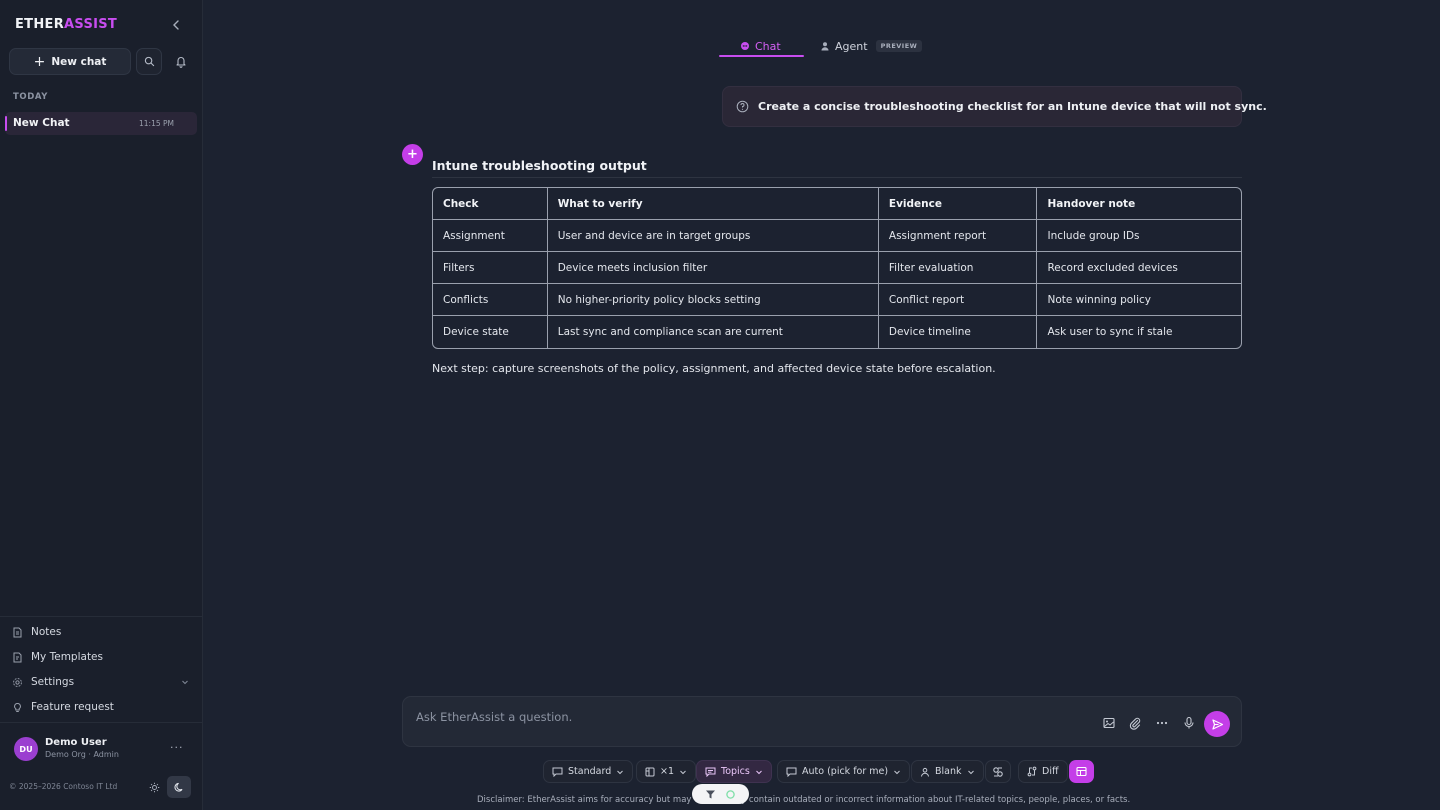 This screenshot has width=1440, height=810. Describe the element at coordinates (1139, 268) in the screenshot. I see `table-cell: Record excluded devices` at that location.